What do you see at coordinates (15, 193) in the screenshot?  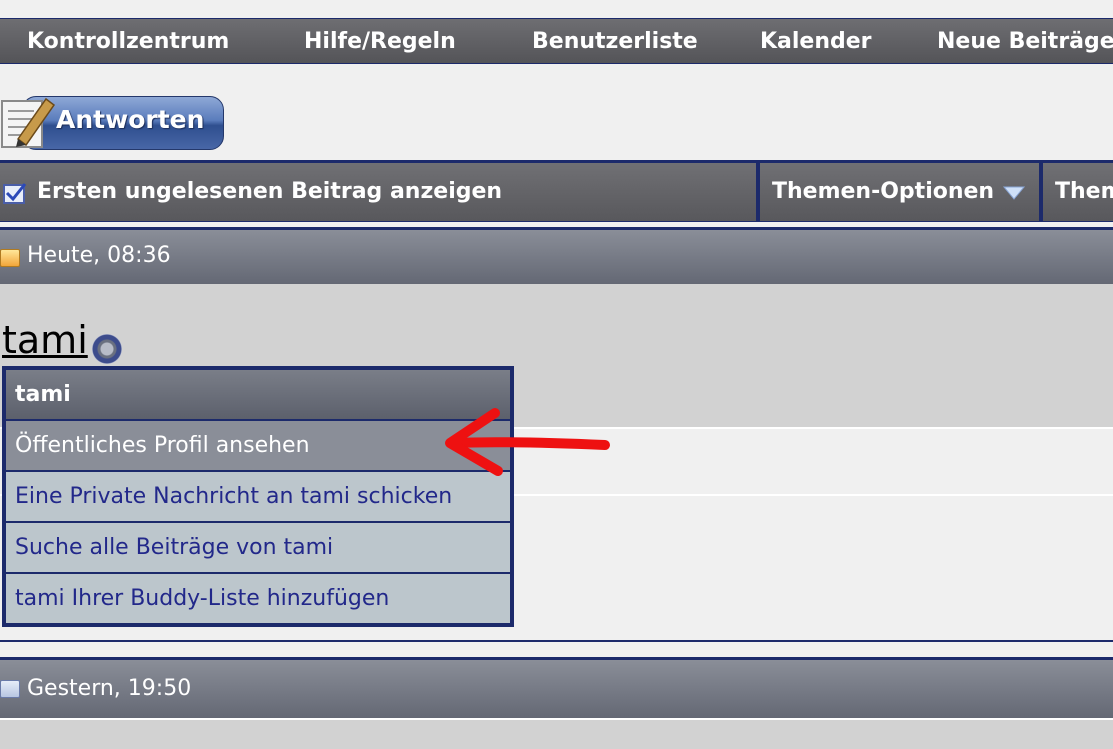 I see `checkbox-icon` at bounding box center [15, 193].